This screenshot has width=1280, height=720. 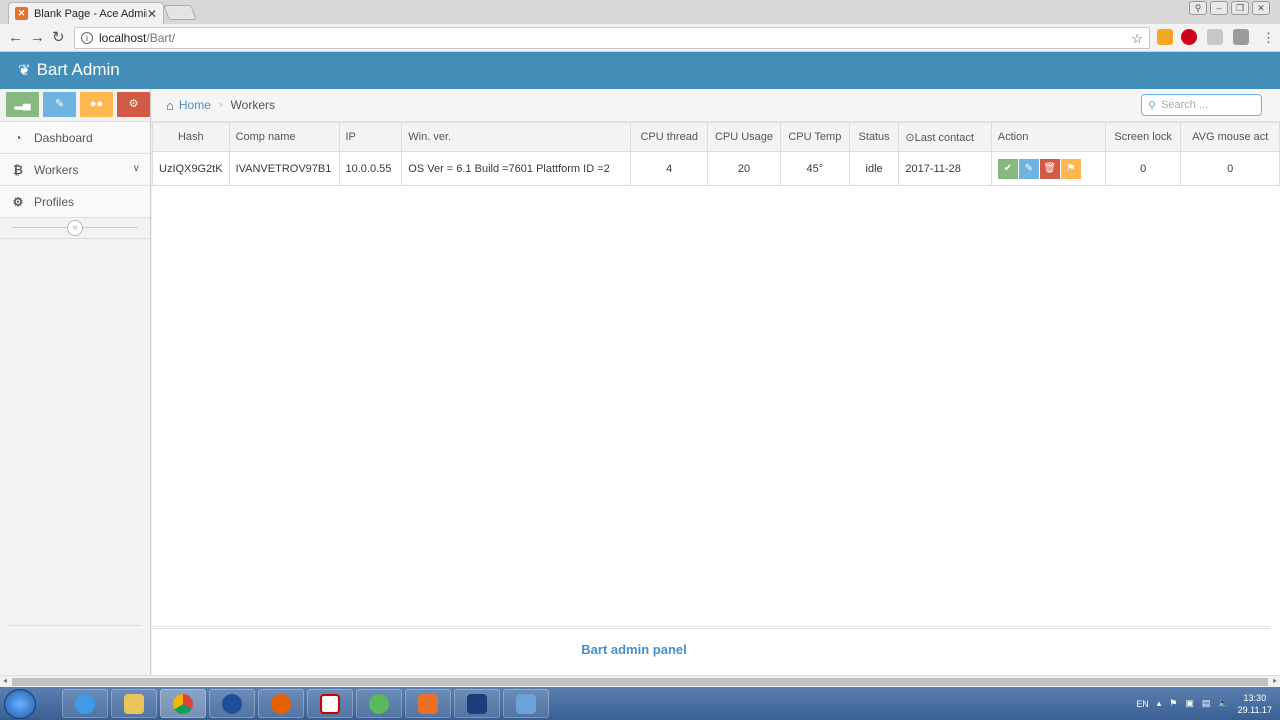 What do you see at coordinates (1223, 703) in the screenshot?
I see `volume-icon: 🔈` at bounding box center [1223, 703].